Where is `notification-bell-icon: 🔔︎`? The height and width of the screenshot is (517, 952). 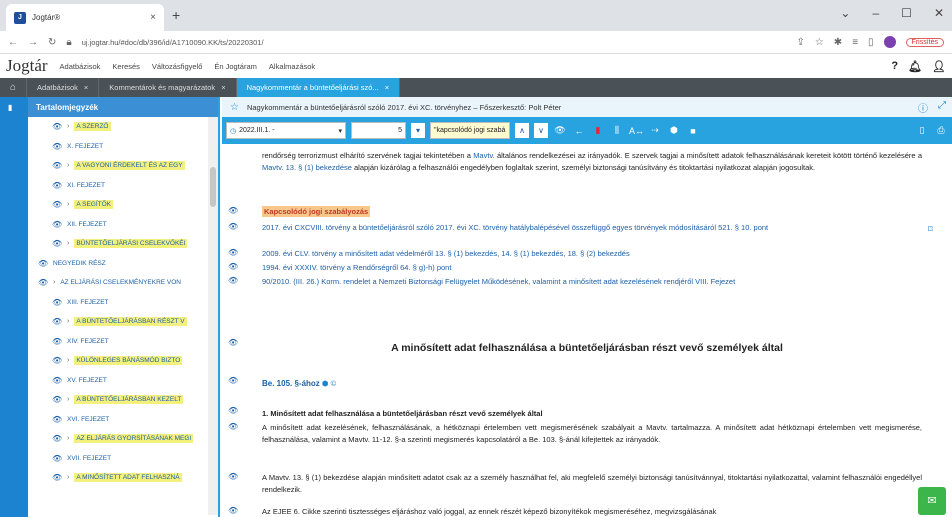 notification-bell-icon: 🔔︎ is located at coordinates (915, 66).